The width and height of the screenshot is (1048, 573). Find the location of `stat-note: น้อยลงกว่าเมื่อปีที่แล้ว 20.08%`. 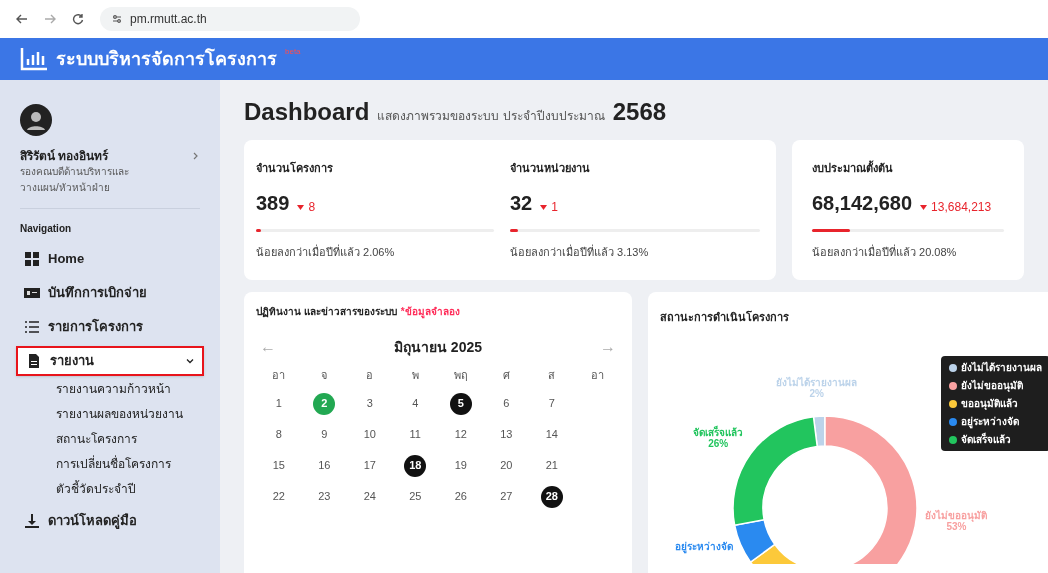

stat-note: น้อยลงกว่าเมื่อปีที่แล้ว 20.08% is located at coordinates (885, 251).